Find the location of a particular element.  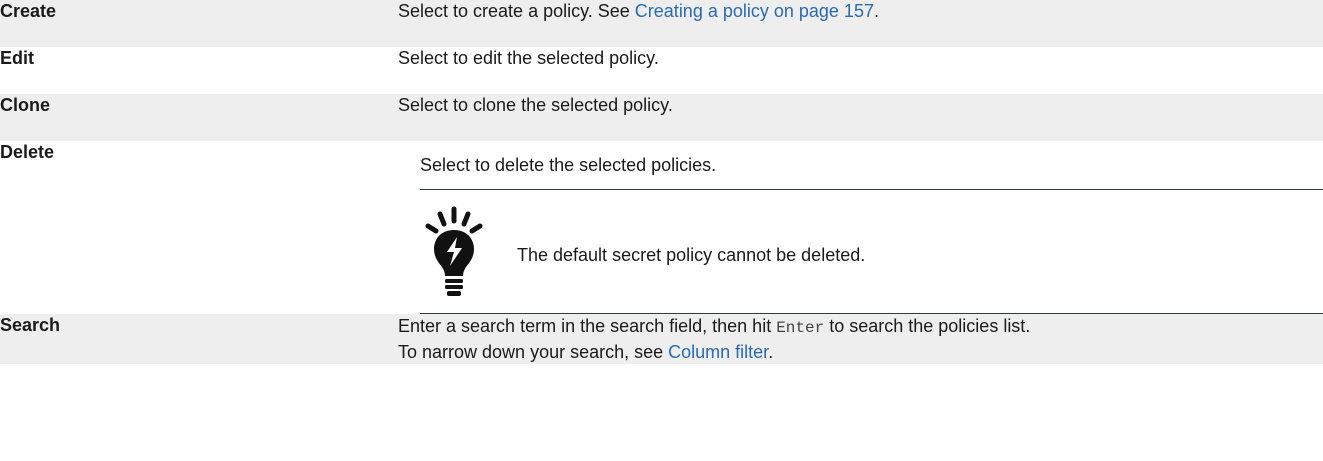

row-description: Select to edit the selected policy. is located at coordinates (528, 58).